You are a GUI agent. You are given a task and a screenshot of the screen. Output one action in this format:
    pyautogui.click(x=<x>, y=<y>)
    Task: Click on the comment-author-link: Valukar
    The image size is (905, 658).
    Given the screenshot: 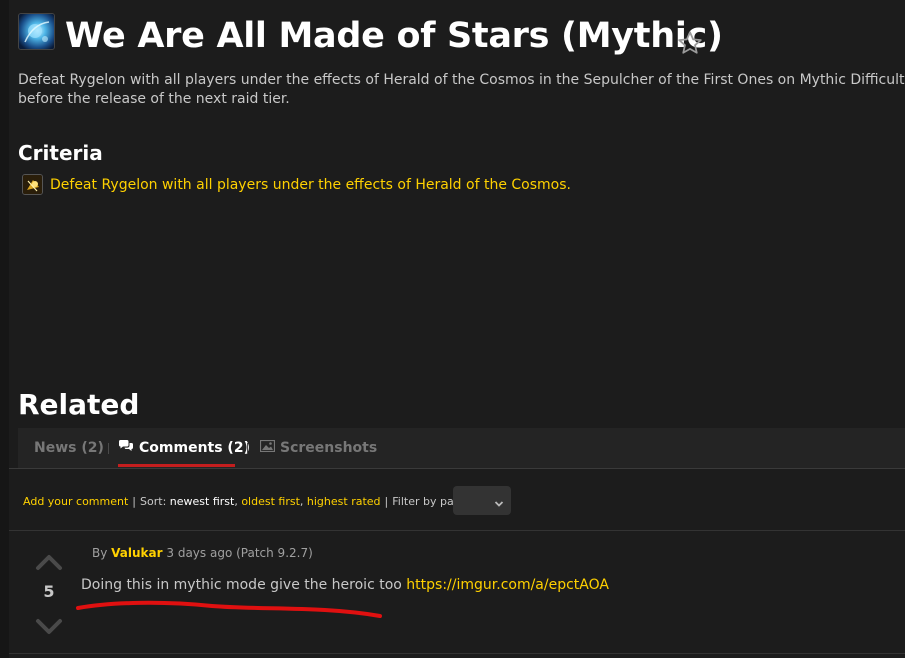 What is the action you would take?
    pyautogui.click(x=136, y=553)
    